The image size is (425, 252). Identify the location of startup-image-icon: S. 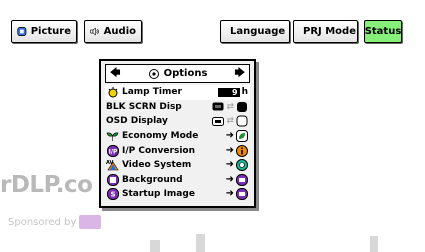
(112, 194).